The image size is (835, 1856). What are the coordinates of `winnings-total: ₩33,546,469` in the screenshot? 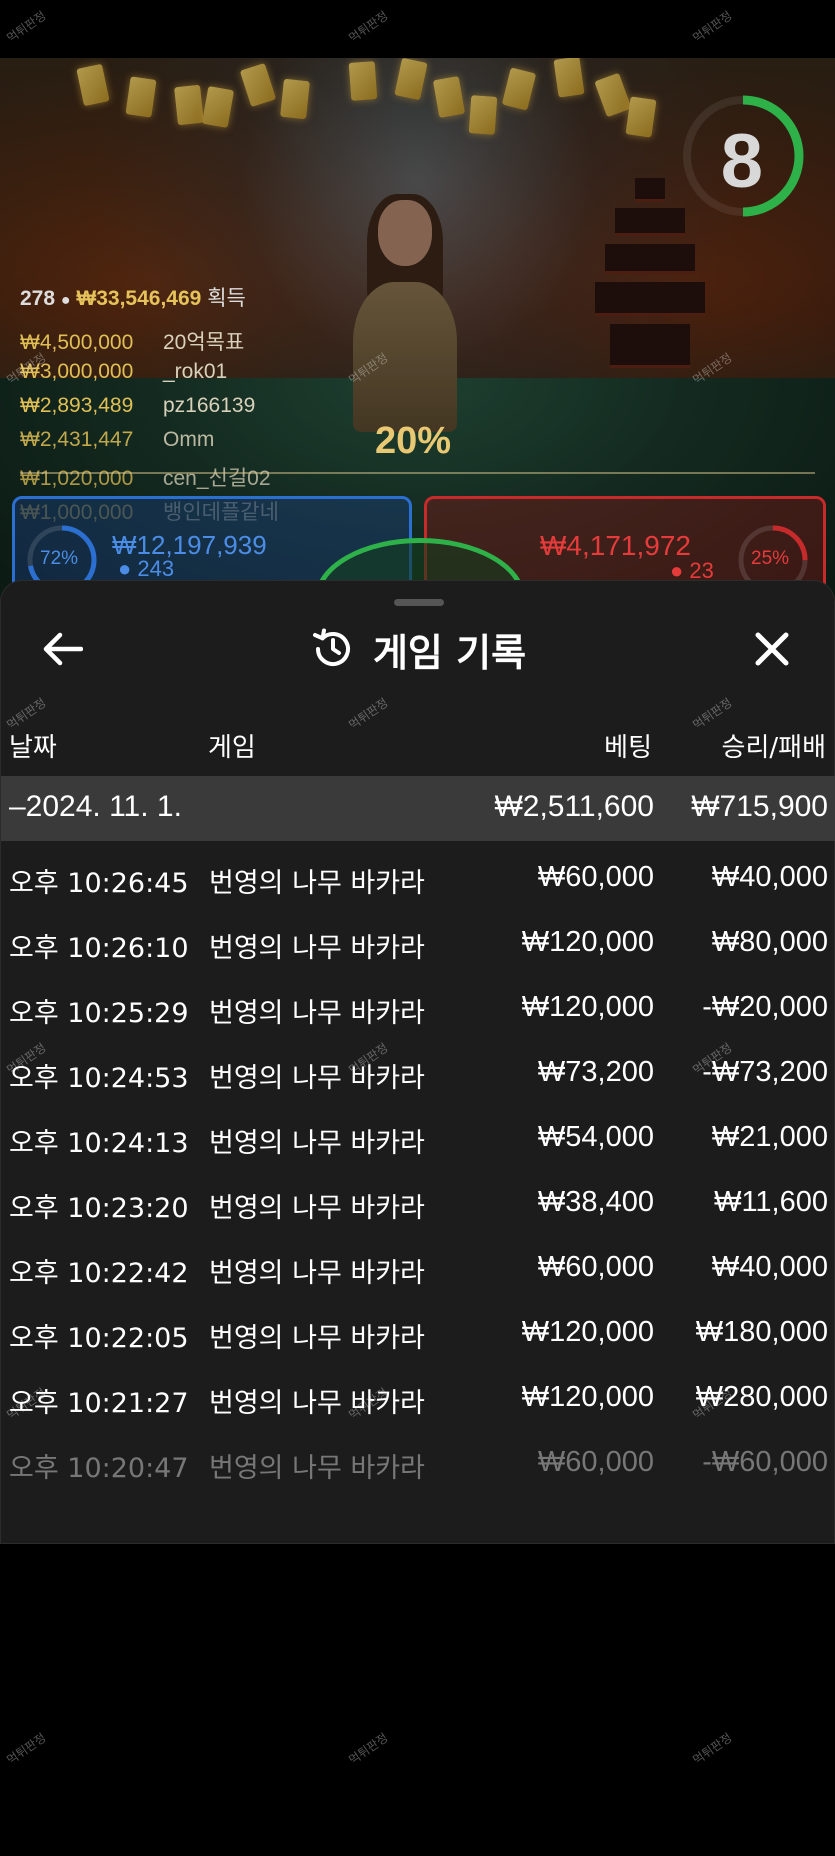 It's located at (139, 298).